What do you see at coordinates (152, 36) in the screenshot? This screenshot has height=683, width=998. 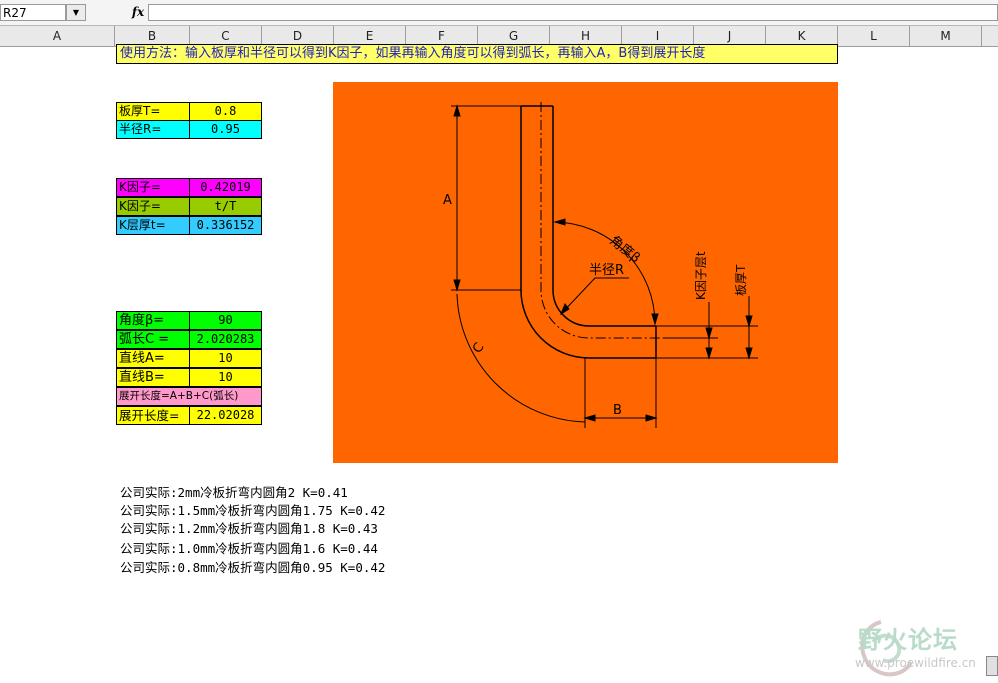 I see `column-header-b: B` at bounding box center [152, 36].